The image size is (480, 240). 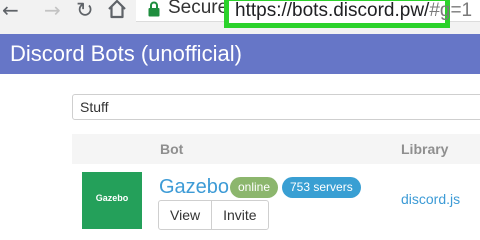 I want to click on site-title: Discord Bots (unofficial), so click(x=126, y=54).